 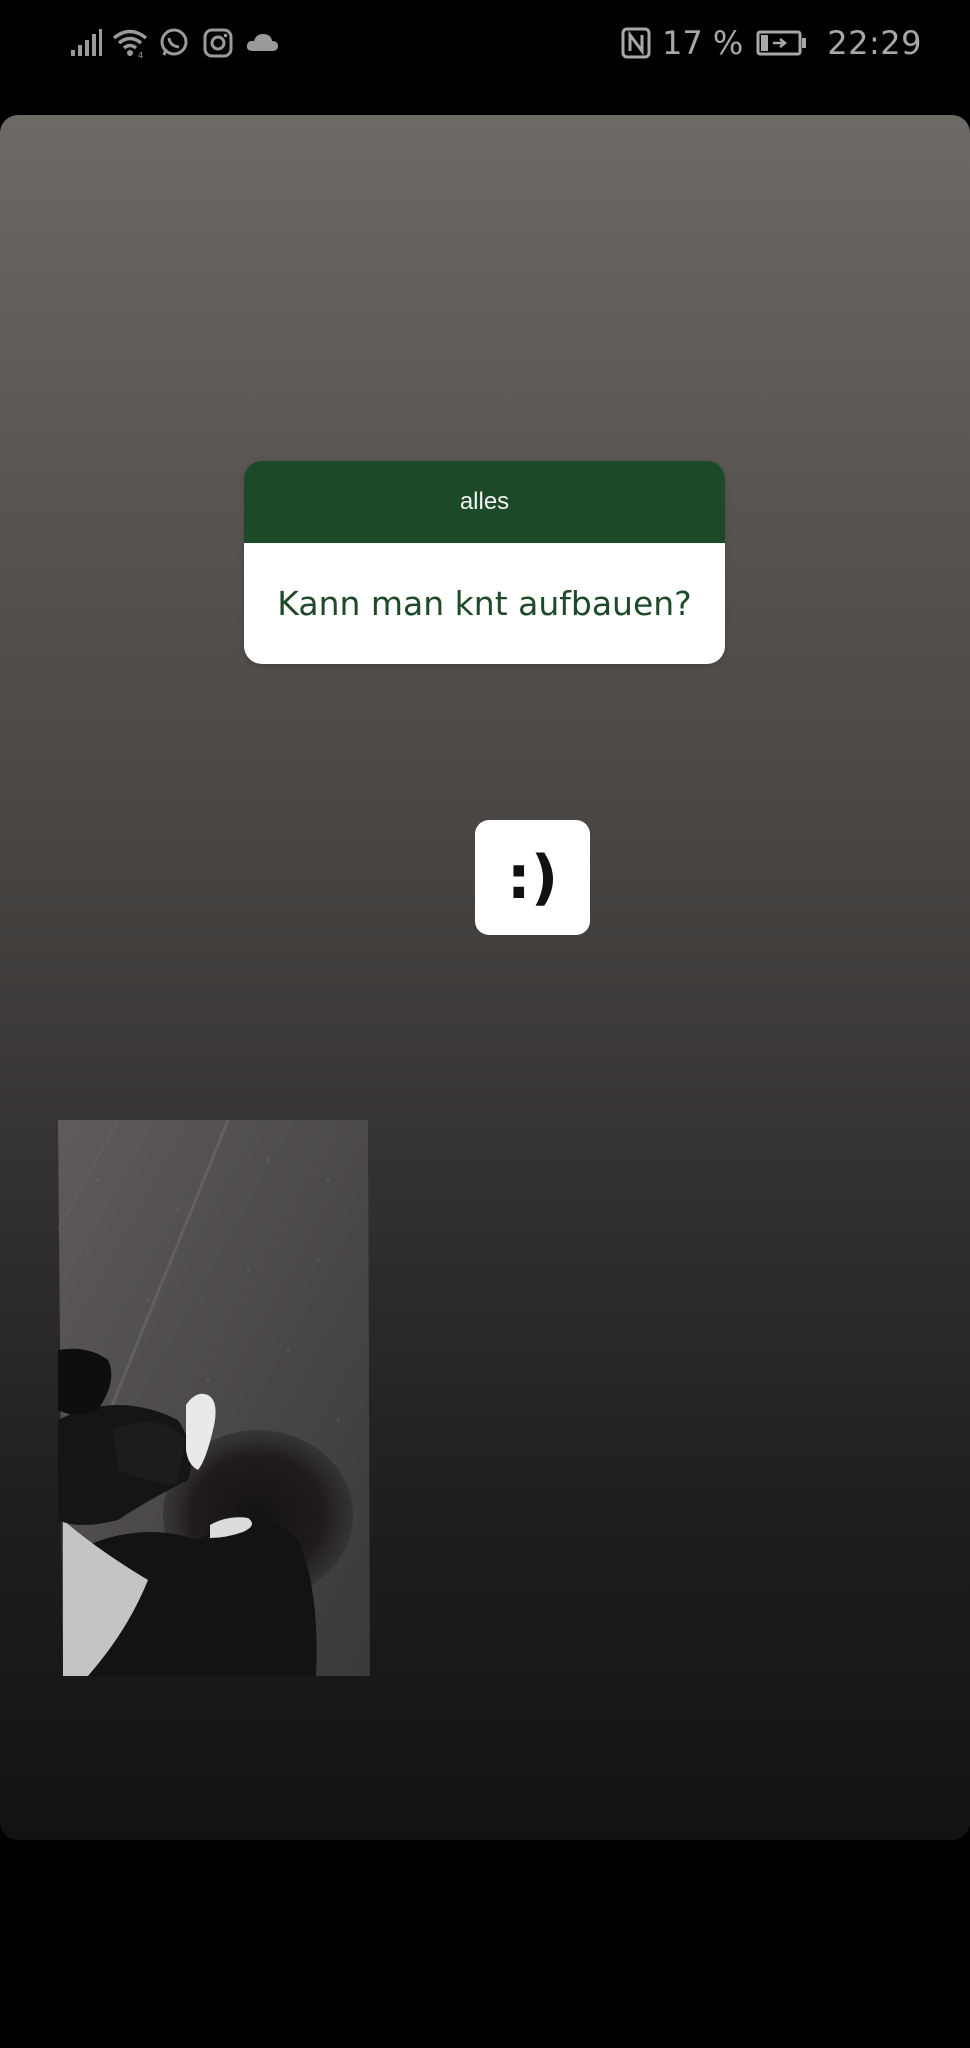 I want to click on navigation-bar-area, so click(x=485, y=1944).